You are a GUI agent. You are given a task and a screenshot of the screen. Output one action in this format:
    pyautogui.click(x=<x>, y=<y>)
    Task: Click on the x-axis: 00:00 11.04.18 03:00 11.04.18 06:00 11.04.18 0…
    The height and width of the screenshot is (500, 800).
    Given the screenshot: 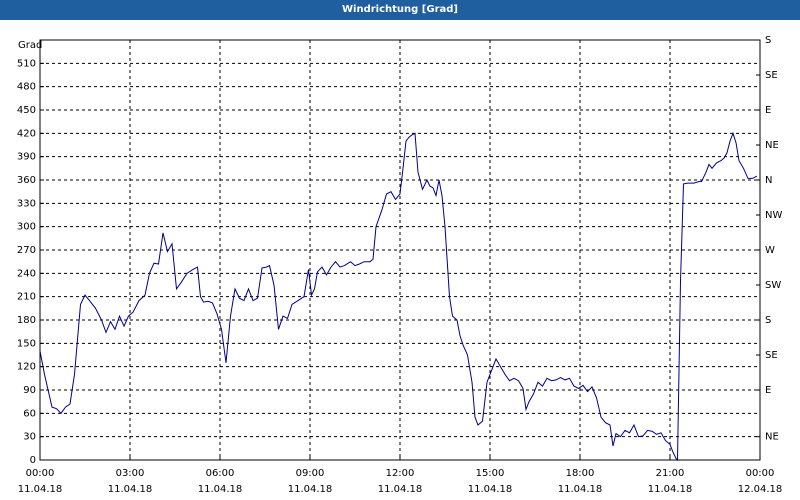 What is the action you would take?
    pyautogui.click(x=400, y=475)
    